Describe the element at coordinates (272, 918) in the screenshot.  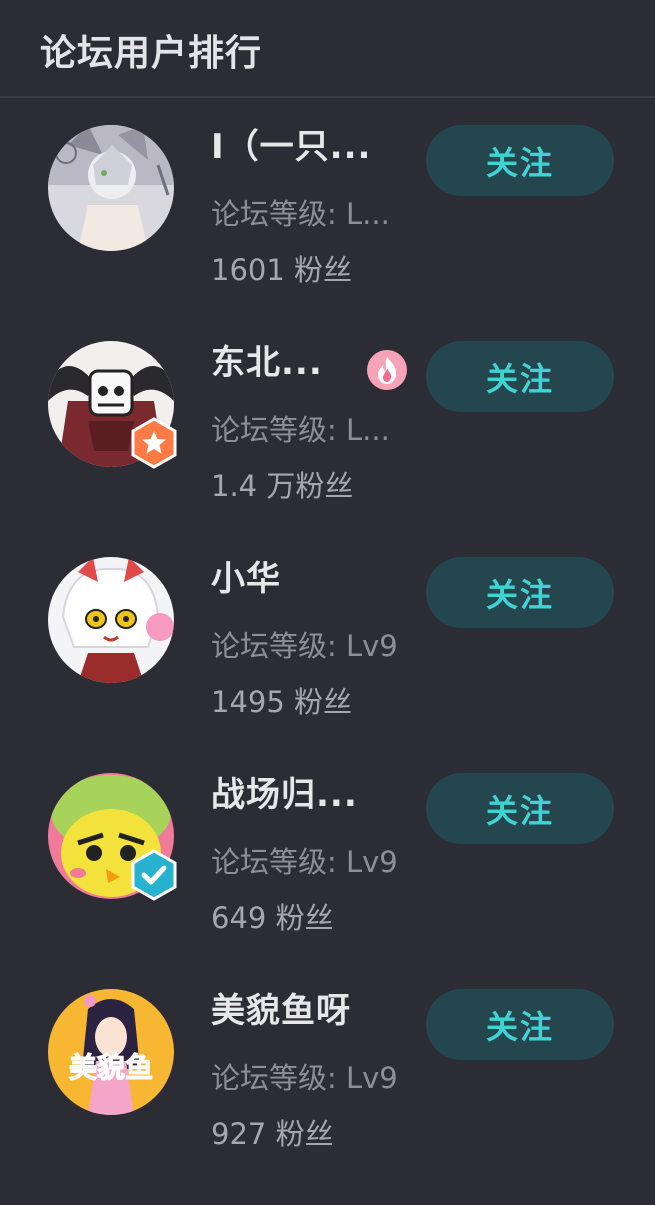
I see `user-fans-count: 649 粉丝` at that location.